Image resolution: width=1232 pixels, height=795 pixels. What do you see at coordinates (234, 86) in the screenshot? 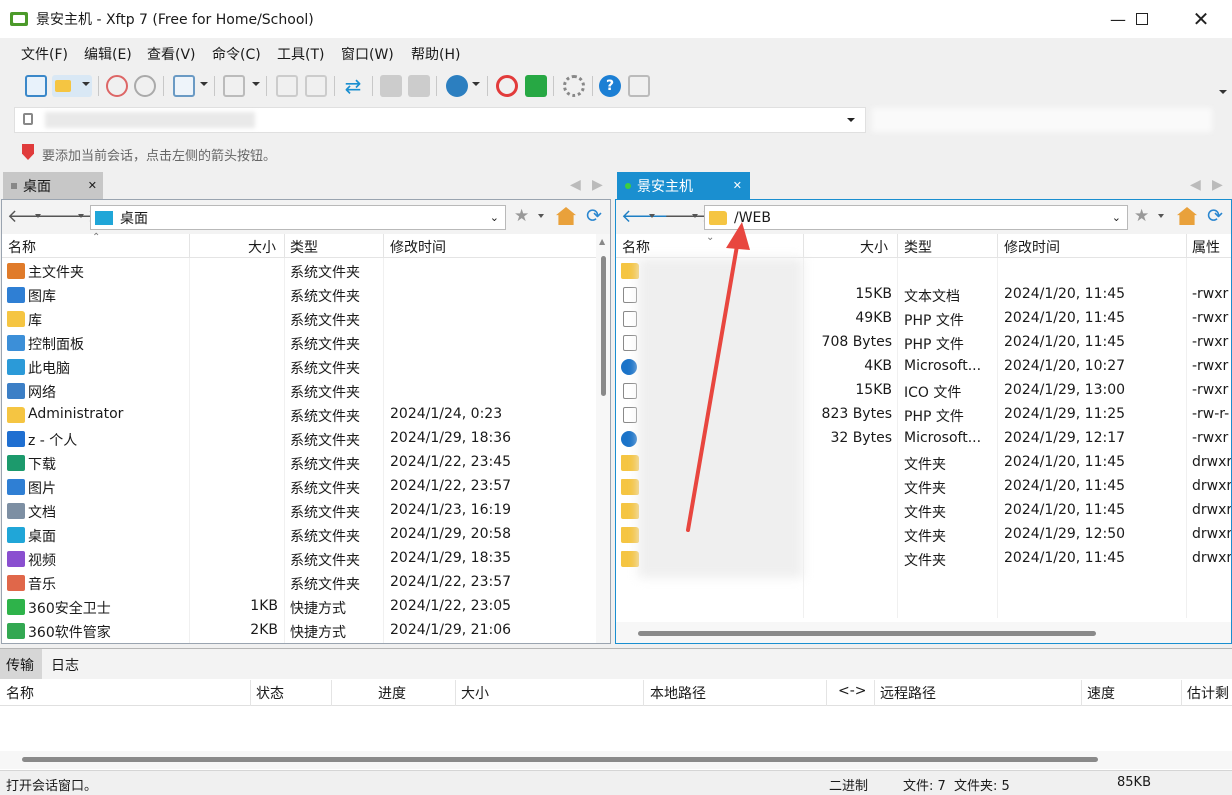
I see `terminal-icon` at bounding box center [234, 86].